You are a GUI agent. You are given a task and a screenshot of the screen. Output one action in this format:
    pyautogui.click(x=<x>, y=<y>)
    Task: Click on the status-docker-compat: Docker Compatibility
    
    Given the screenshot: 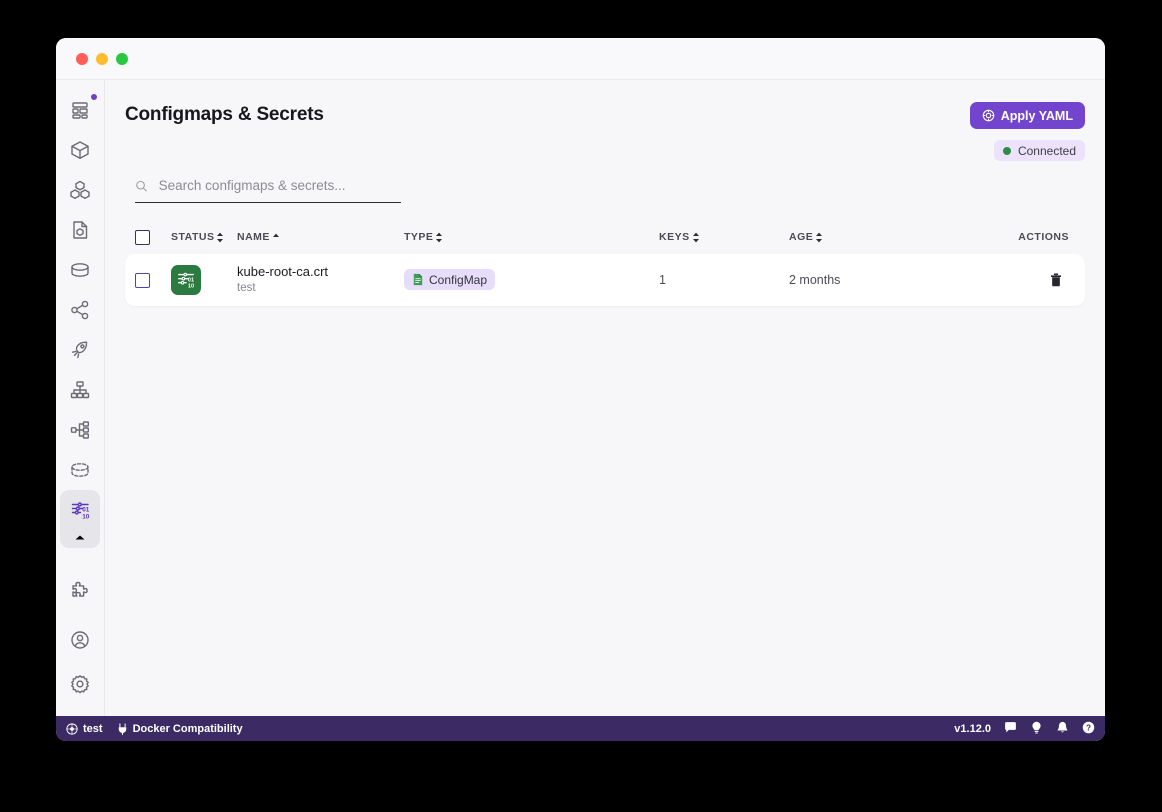 What is the action you would take?
    pyautogui.click(x=180, y=729)
    